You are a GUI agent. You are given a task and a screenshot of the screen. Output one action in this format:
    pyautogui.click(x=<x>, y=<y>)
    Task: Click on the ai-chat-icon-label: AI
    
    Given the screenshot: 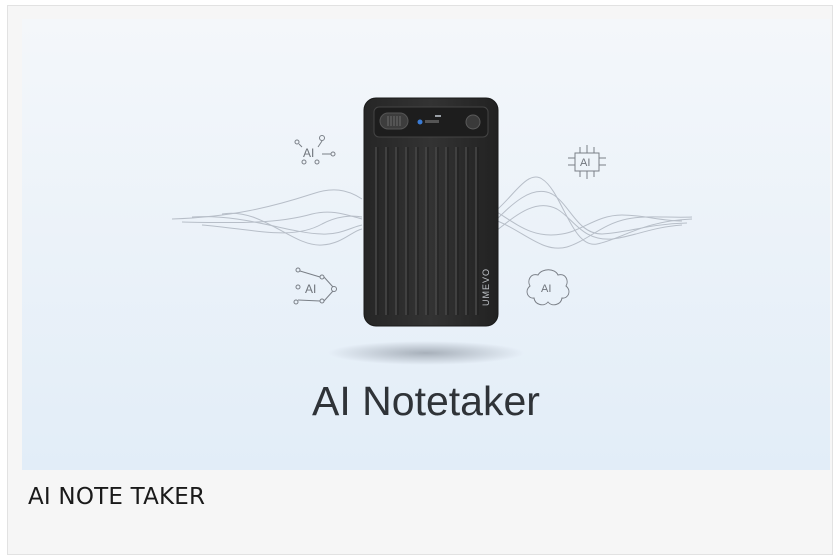 What is the action you would take?
    pyautogui.click(x=308, y=153)
    